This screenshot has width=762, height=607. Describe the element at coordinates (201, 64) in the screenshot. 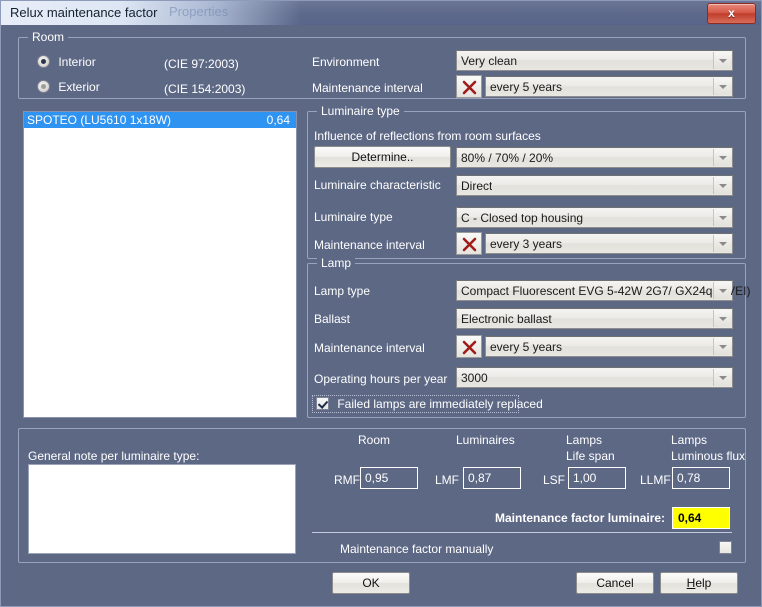

I see `interior-standard-label: (CIE 97:2003)` at that location.